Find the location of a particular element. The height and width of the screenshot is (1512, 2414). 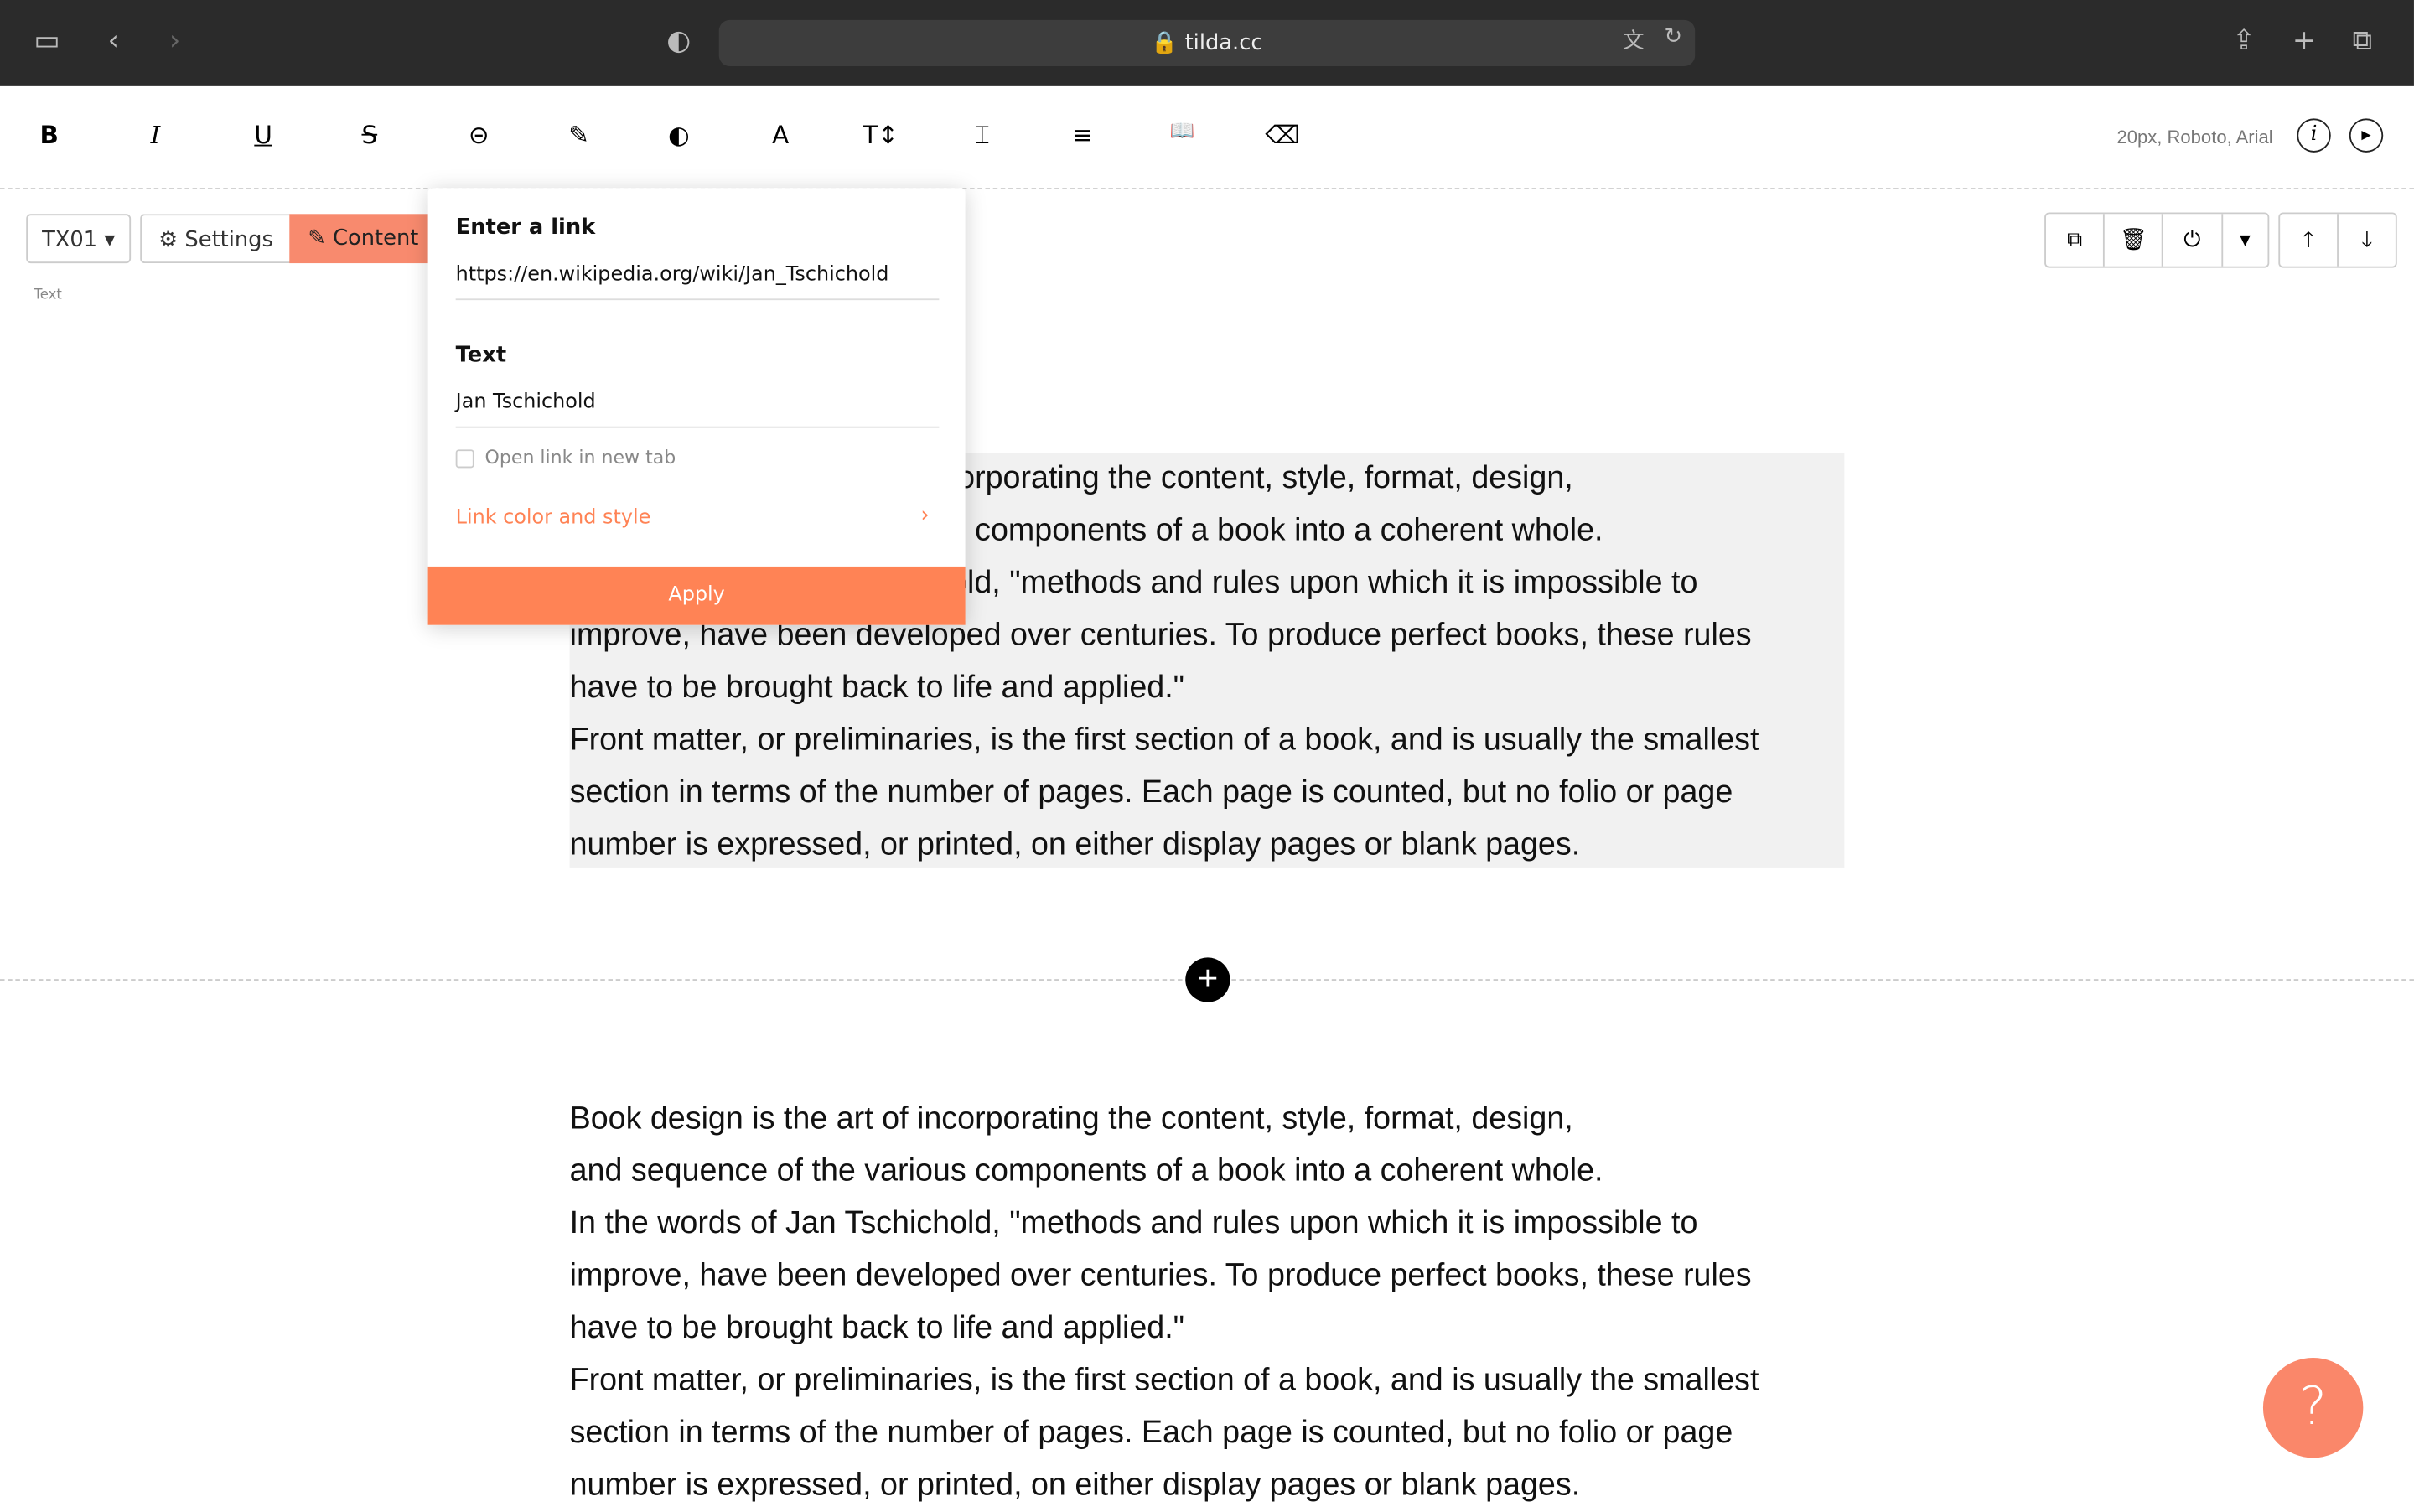

help-button: ? is located at coordinates (2313, 1407).